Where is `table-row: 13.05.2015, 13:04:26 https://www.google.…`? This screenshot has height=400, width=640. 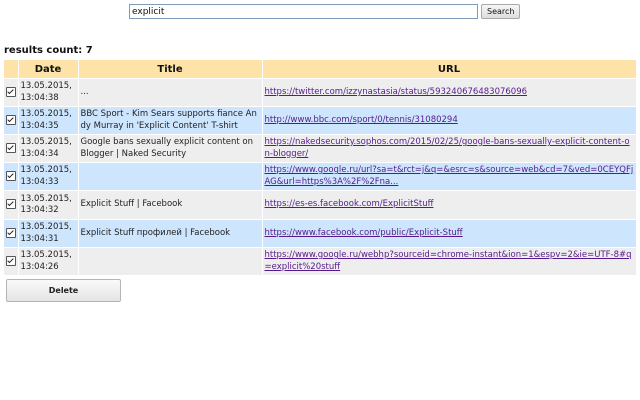
table-row: 13.05.2015, 13:04:26 https://www.google.… is located at coordinates (320, 261).